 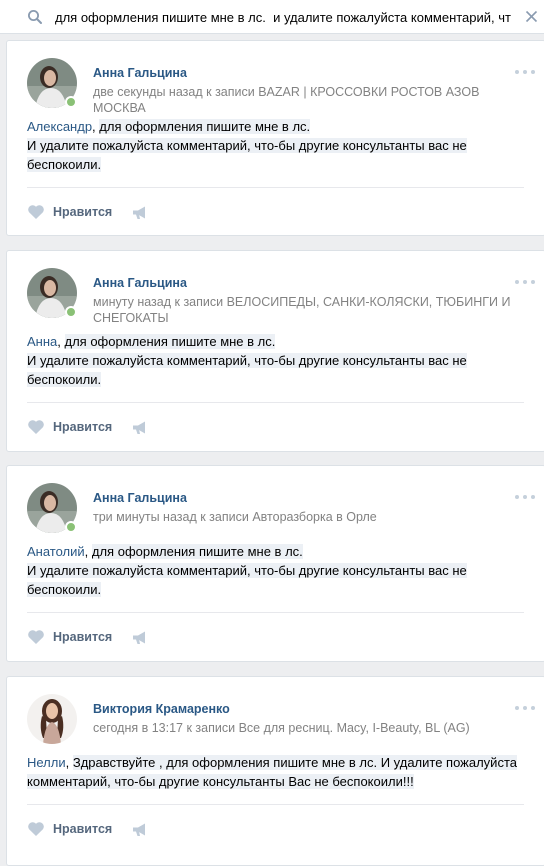 What do you see at coordinates (42, 341) in the screenshot?
I see `mention-link: Анна` at bounding box center [42, 341].